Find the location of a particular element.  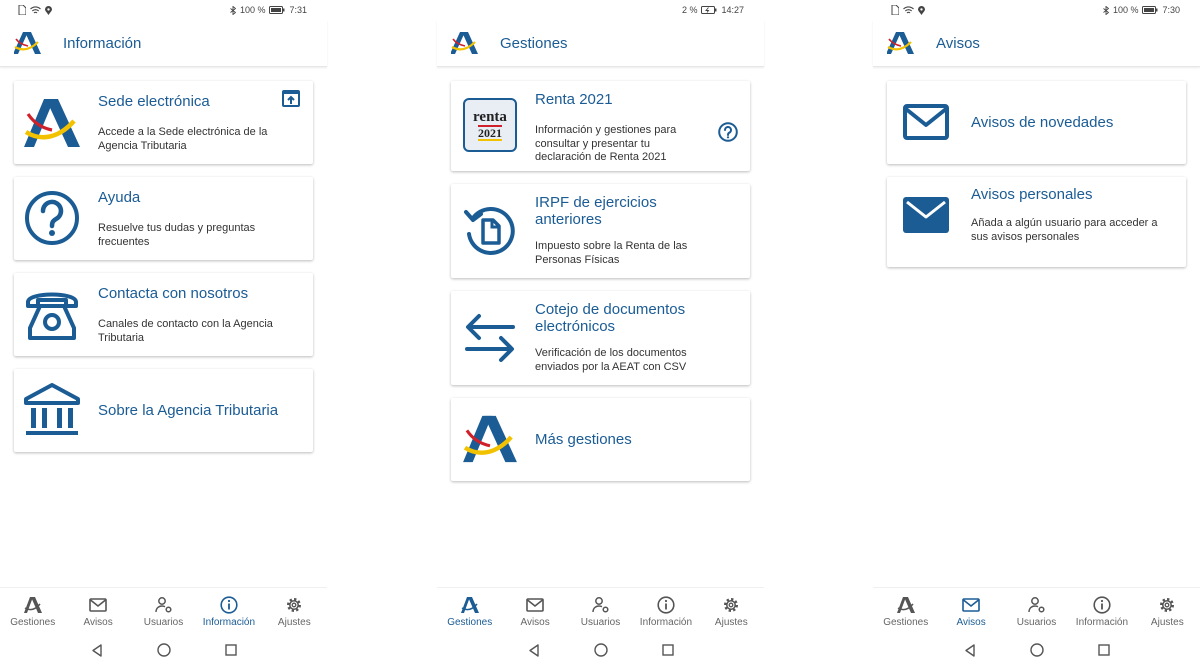

status-bar: 2 % 14:27 is located at coordinates (600, 10).